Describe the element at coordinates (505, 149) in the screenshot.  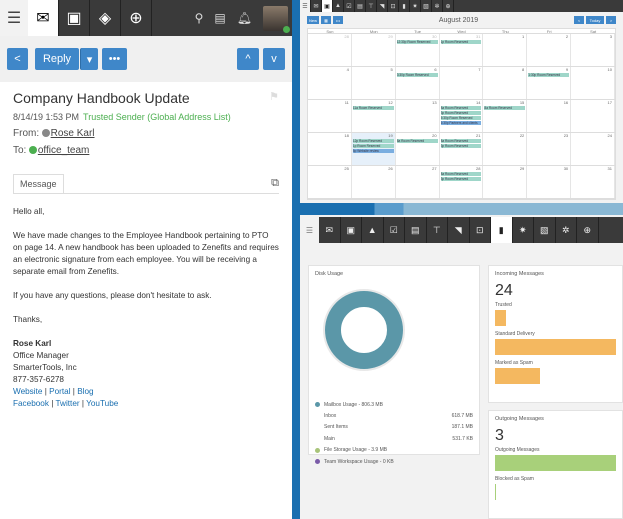
I see `day-cell: 22` at that location.